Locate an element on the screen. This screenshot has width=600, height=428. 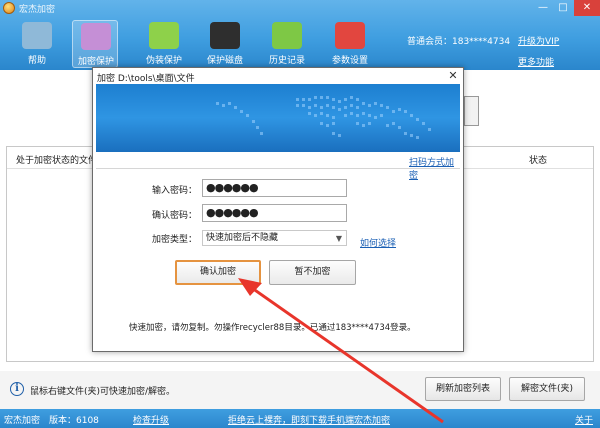
toolbar-history-label: 历史记录 is located at coordinates (286, 61).